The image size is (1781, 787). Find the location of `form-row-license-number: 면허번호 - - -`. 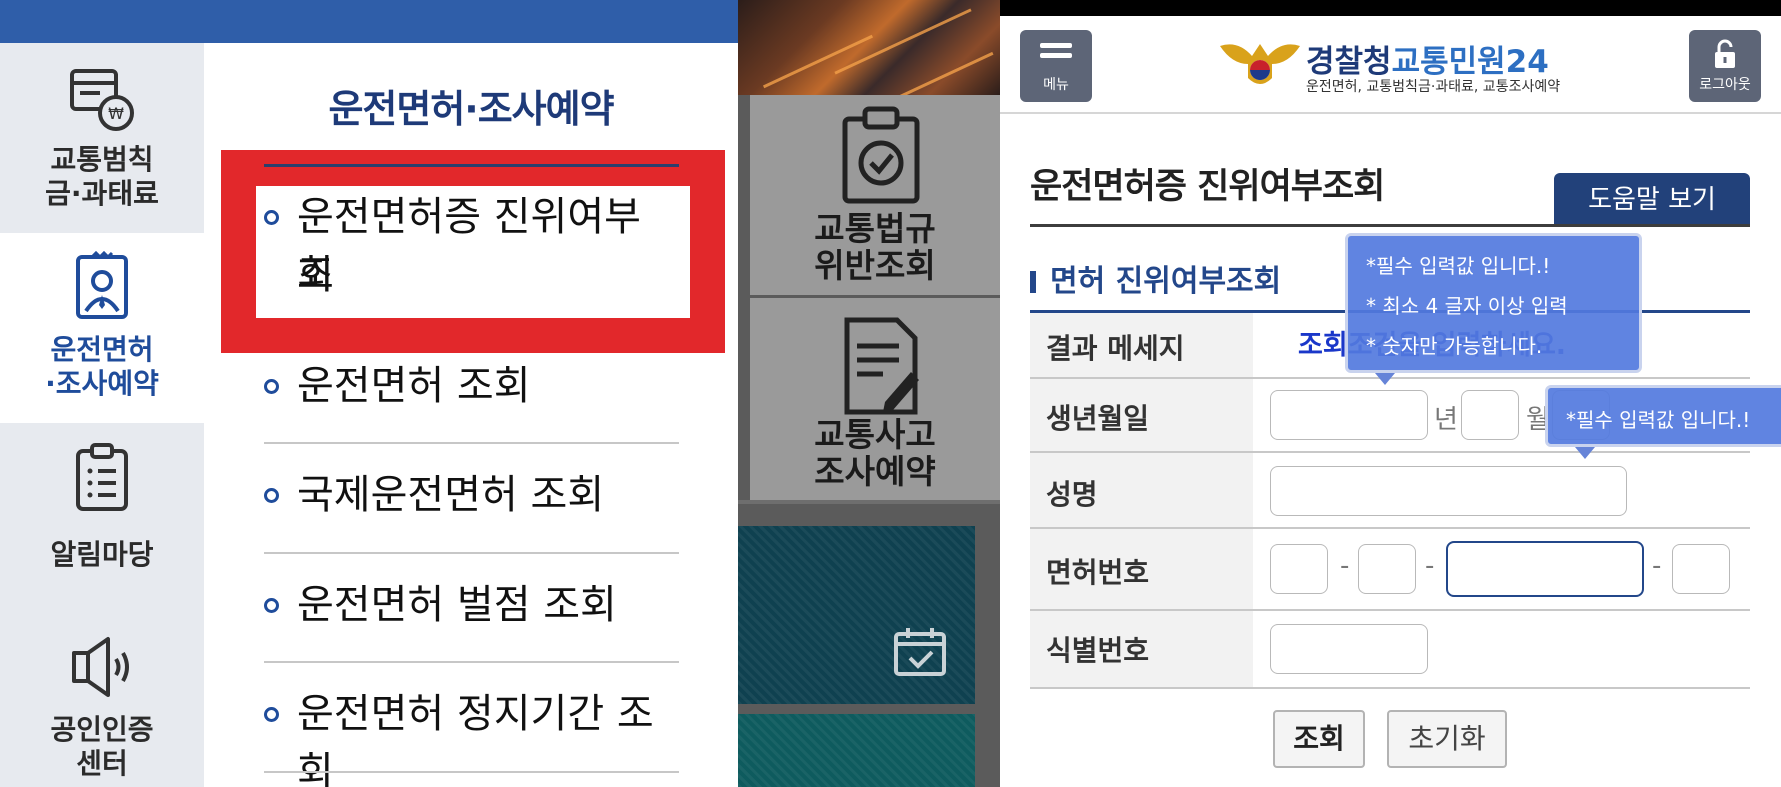

form-row-license-number: 면허번호 - - - is located at coordinates (1390, 570).